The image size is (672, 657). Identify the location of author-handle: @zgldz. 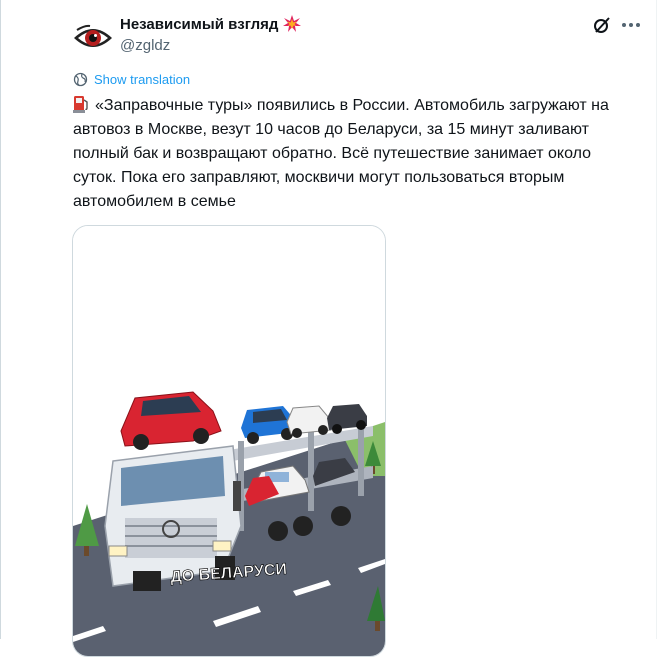
(145, 45).